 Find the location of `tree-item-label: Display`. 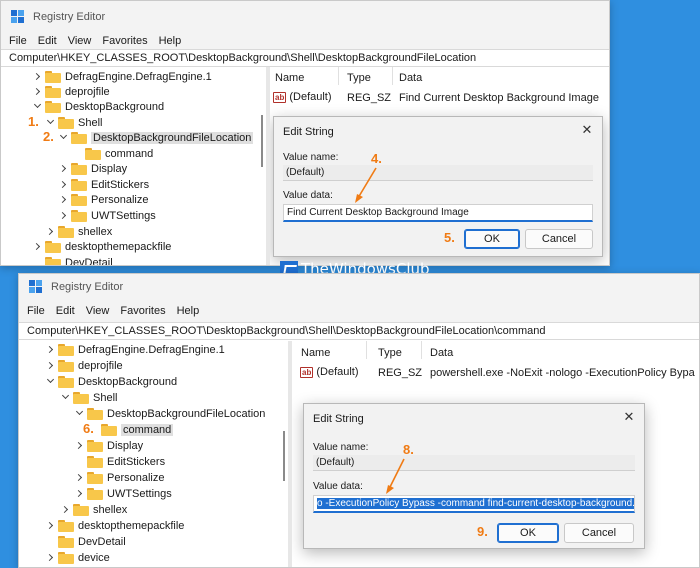

tree-item-label: Display is located at coordinates (109, 168).